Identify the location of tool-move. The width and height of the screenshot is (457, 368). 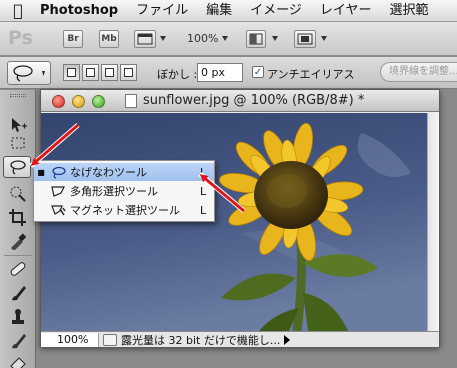
(18, 125).